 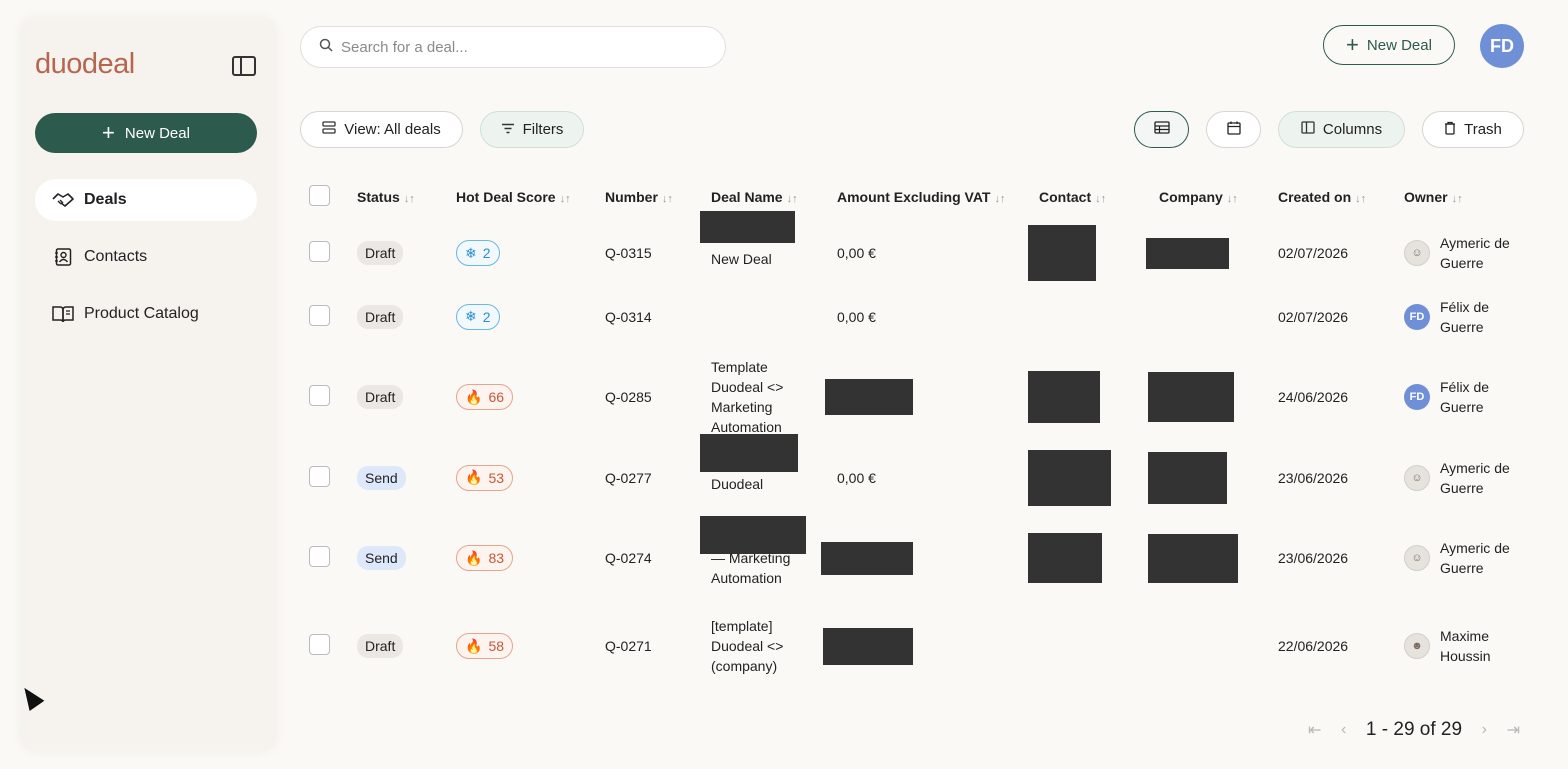 I want to click on status-cell: Send, so click(x=406, y=477).